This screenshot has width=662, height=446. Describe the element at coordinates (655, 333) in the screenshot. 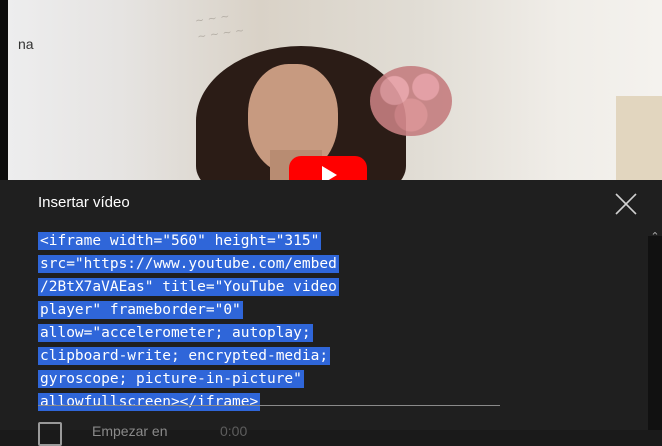

I see `scrollbar` at that location.